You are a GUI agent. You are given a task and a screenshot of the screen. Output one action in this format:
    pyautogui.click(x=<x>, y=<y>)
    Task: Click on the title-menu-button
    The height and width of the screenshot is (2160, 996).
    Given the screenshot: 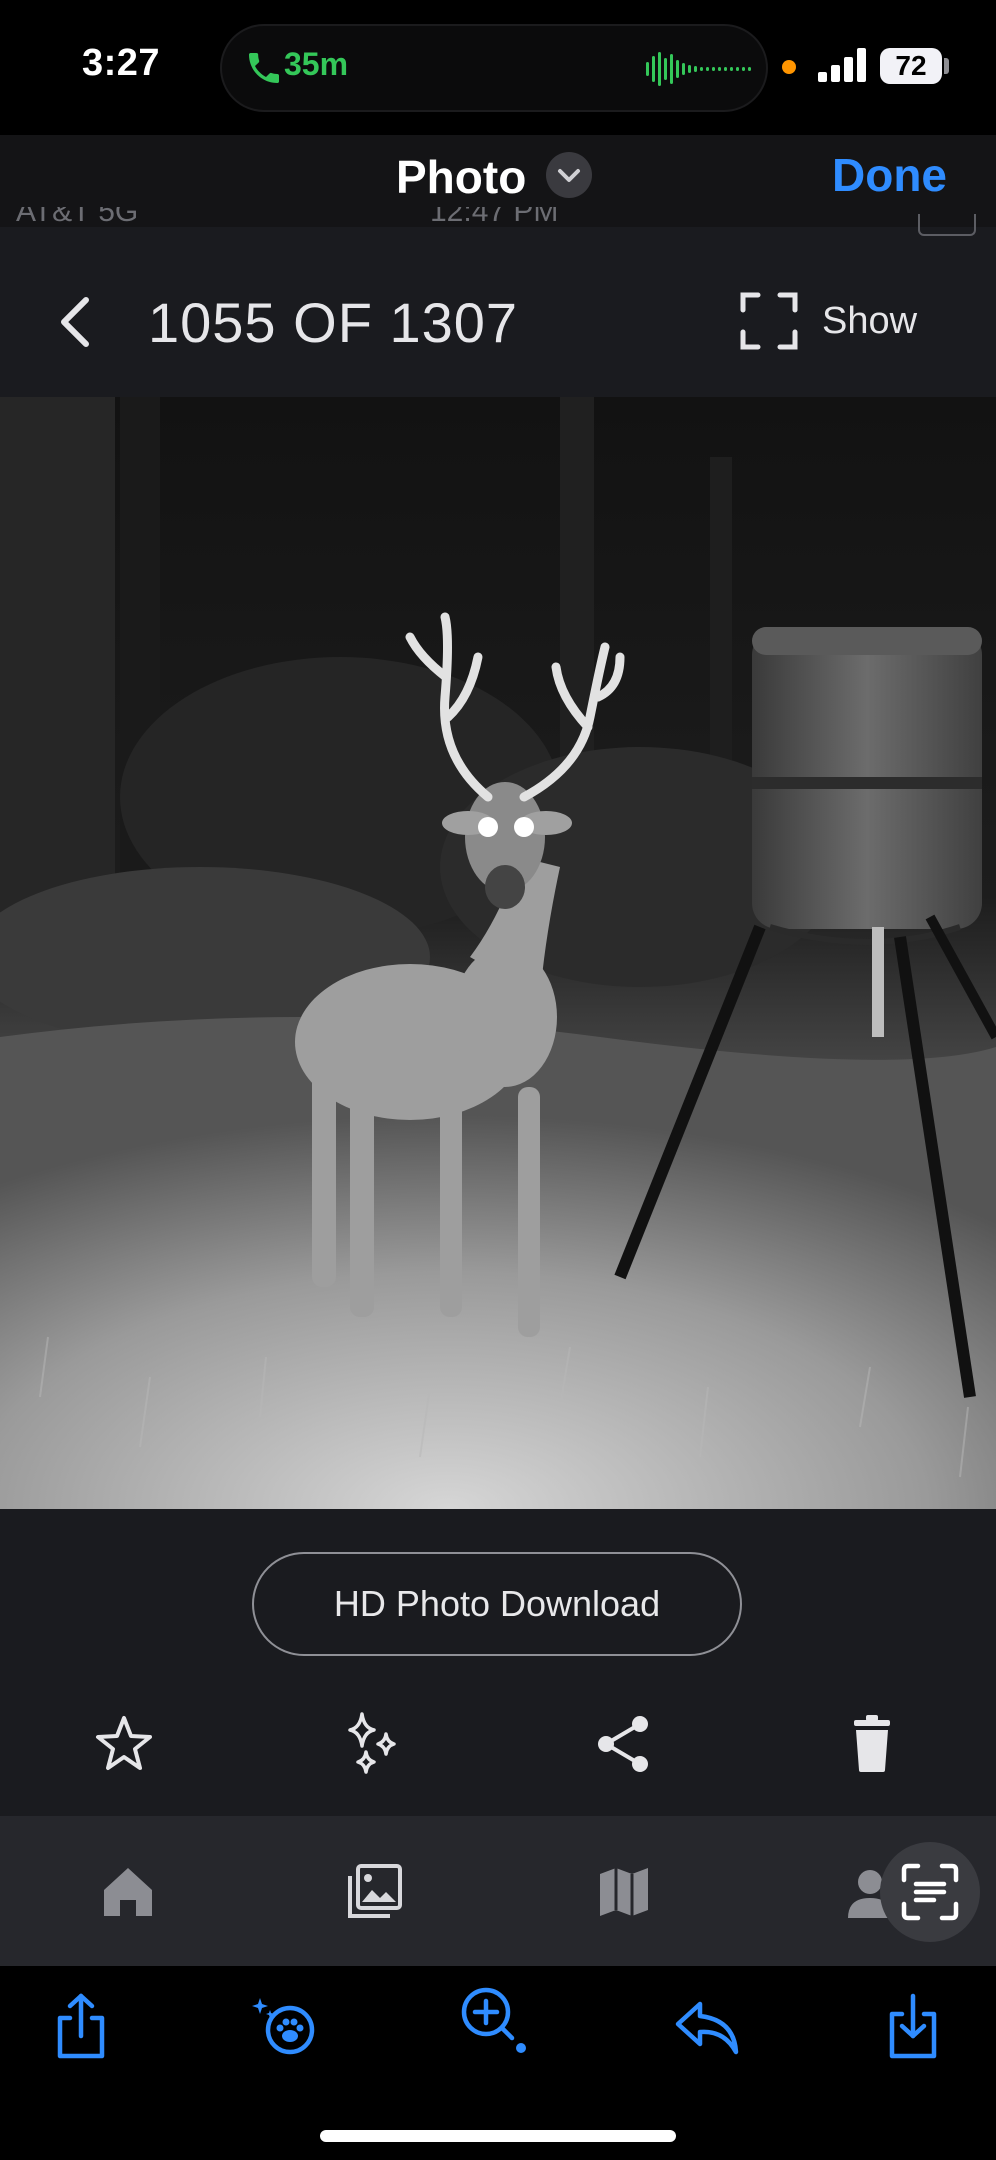 What is the action you would take?
    pyautogui.click(x=569, y=175)
    